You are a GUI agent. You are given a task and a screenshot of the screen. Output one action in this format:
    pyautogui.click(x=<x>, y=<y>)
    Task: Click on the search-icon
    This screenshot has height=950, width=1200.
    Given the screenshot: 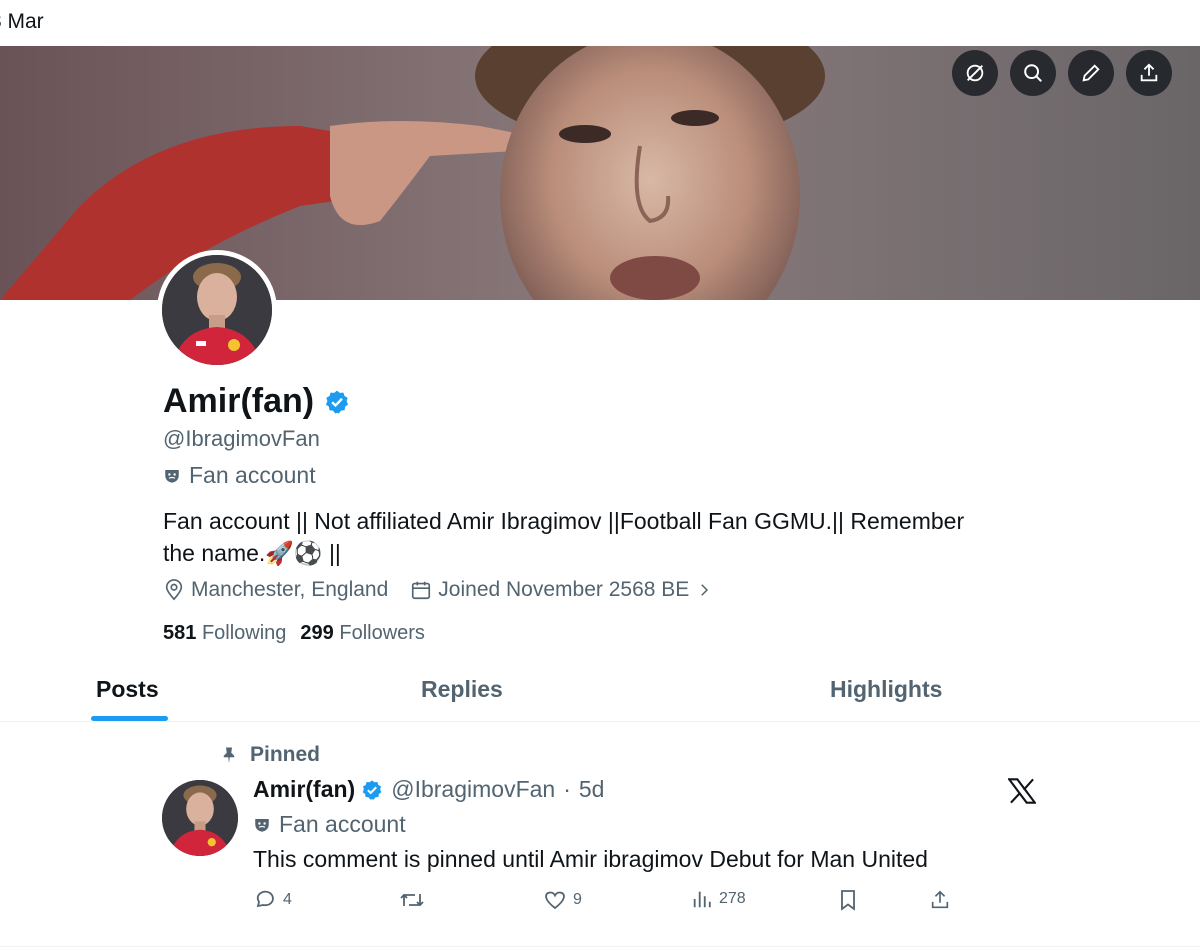 What is the action you would take?
    pyautogui.click(x=1033, y=73)
    